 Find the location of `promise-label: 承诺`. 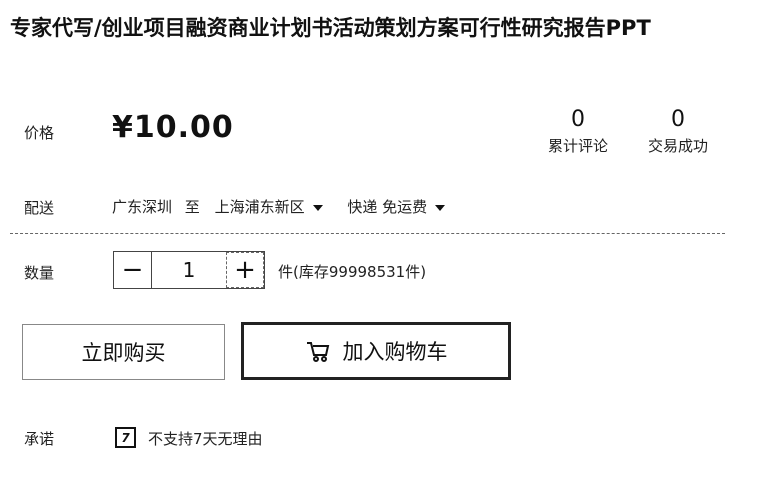

promise-label: 承诺 is located at coordinates (39, 439).